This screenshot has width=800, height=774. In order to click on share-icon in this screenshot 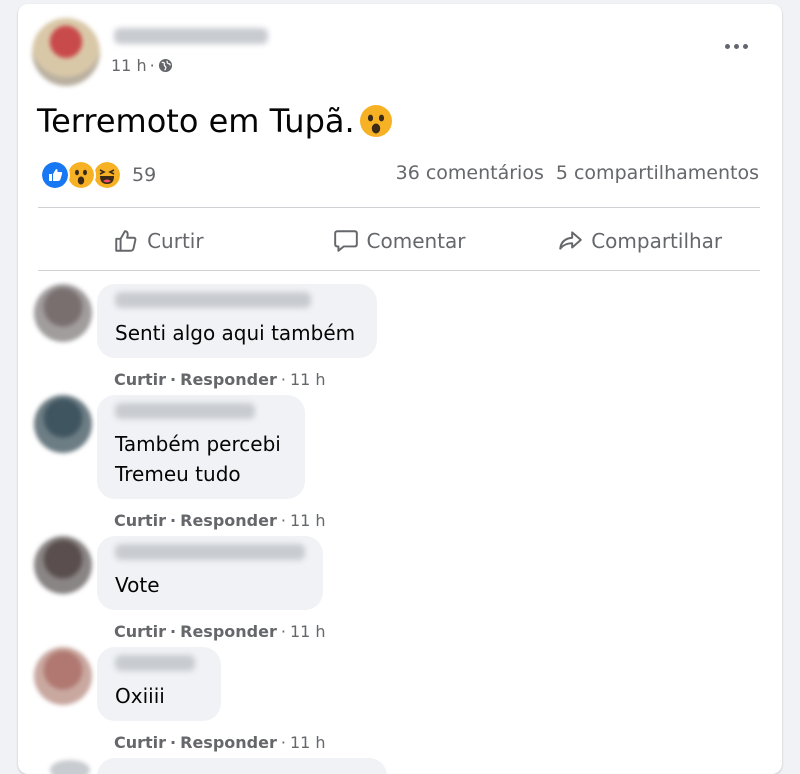, I will do `click(570, 240)`.